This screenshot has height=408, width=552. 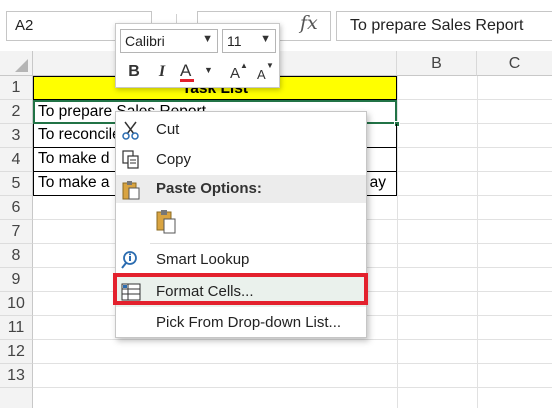 I want to click on caret-up-icon: ▲, so click(x=244, y=65).